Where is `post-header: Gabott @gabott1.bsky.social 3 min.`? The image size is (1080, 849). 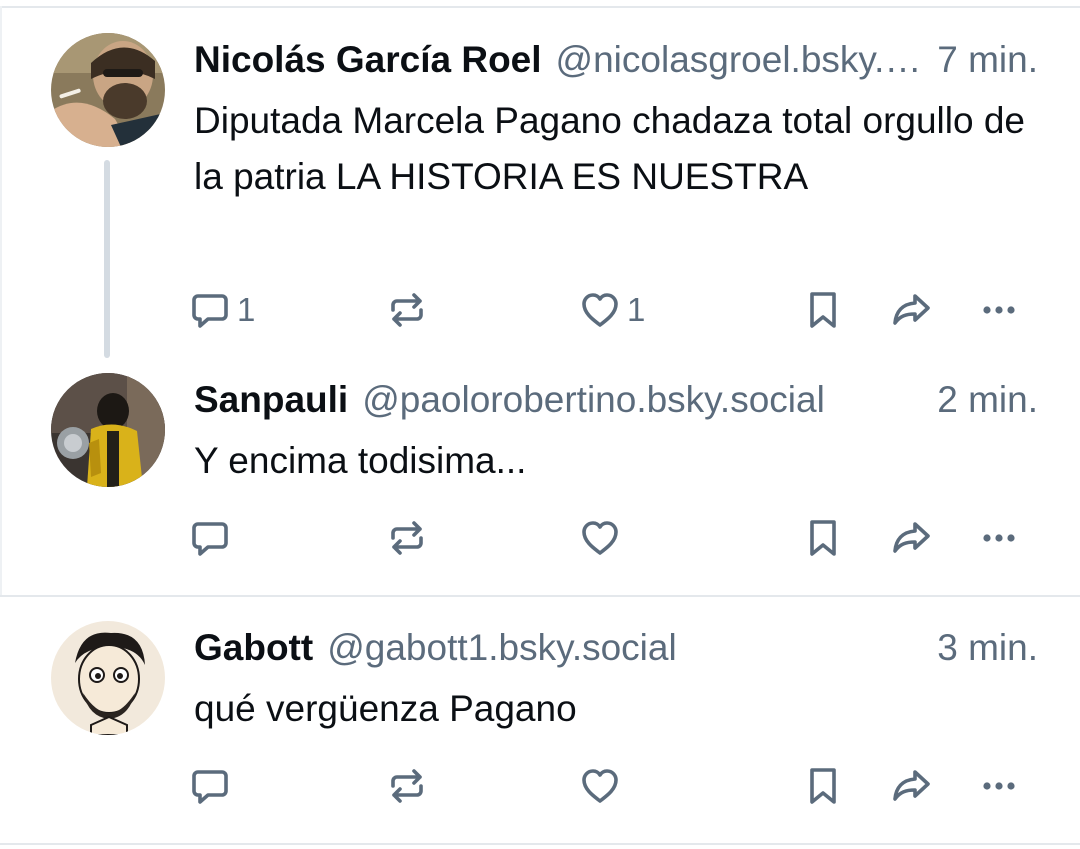 post-header: Gabott @gabott1.bsky.social 3 min. is located at coordinates (616, 648).